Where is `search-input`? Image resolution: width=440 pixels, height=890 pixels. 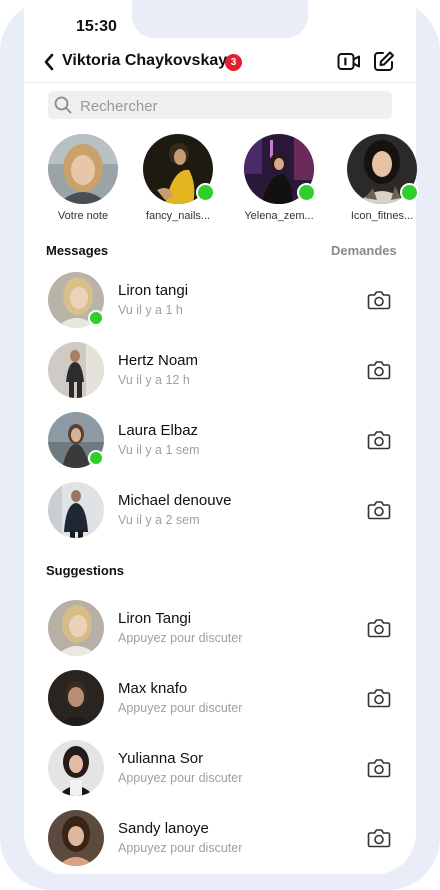
search-input is located at coordinates (230, 106).